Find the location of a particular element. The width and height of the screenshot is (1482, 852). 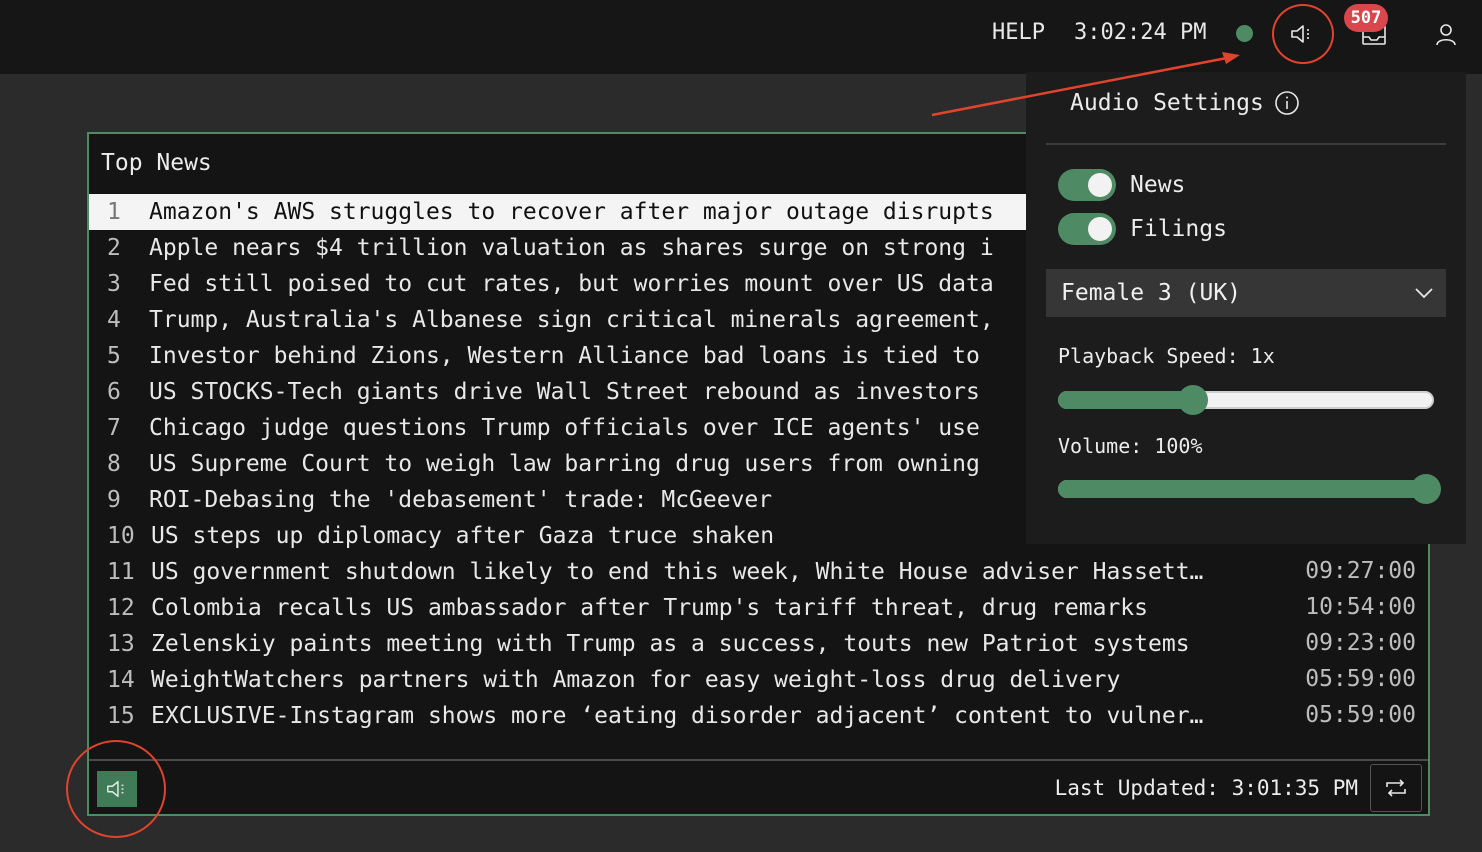

volume-slider is located at coordinates (1250, 489).